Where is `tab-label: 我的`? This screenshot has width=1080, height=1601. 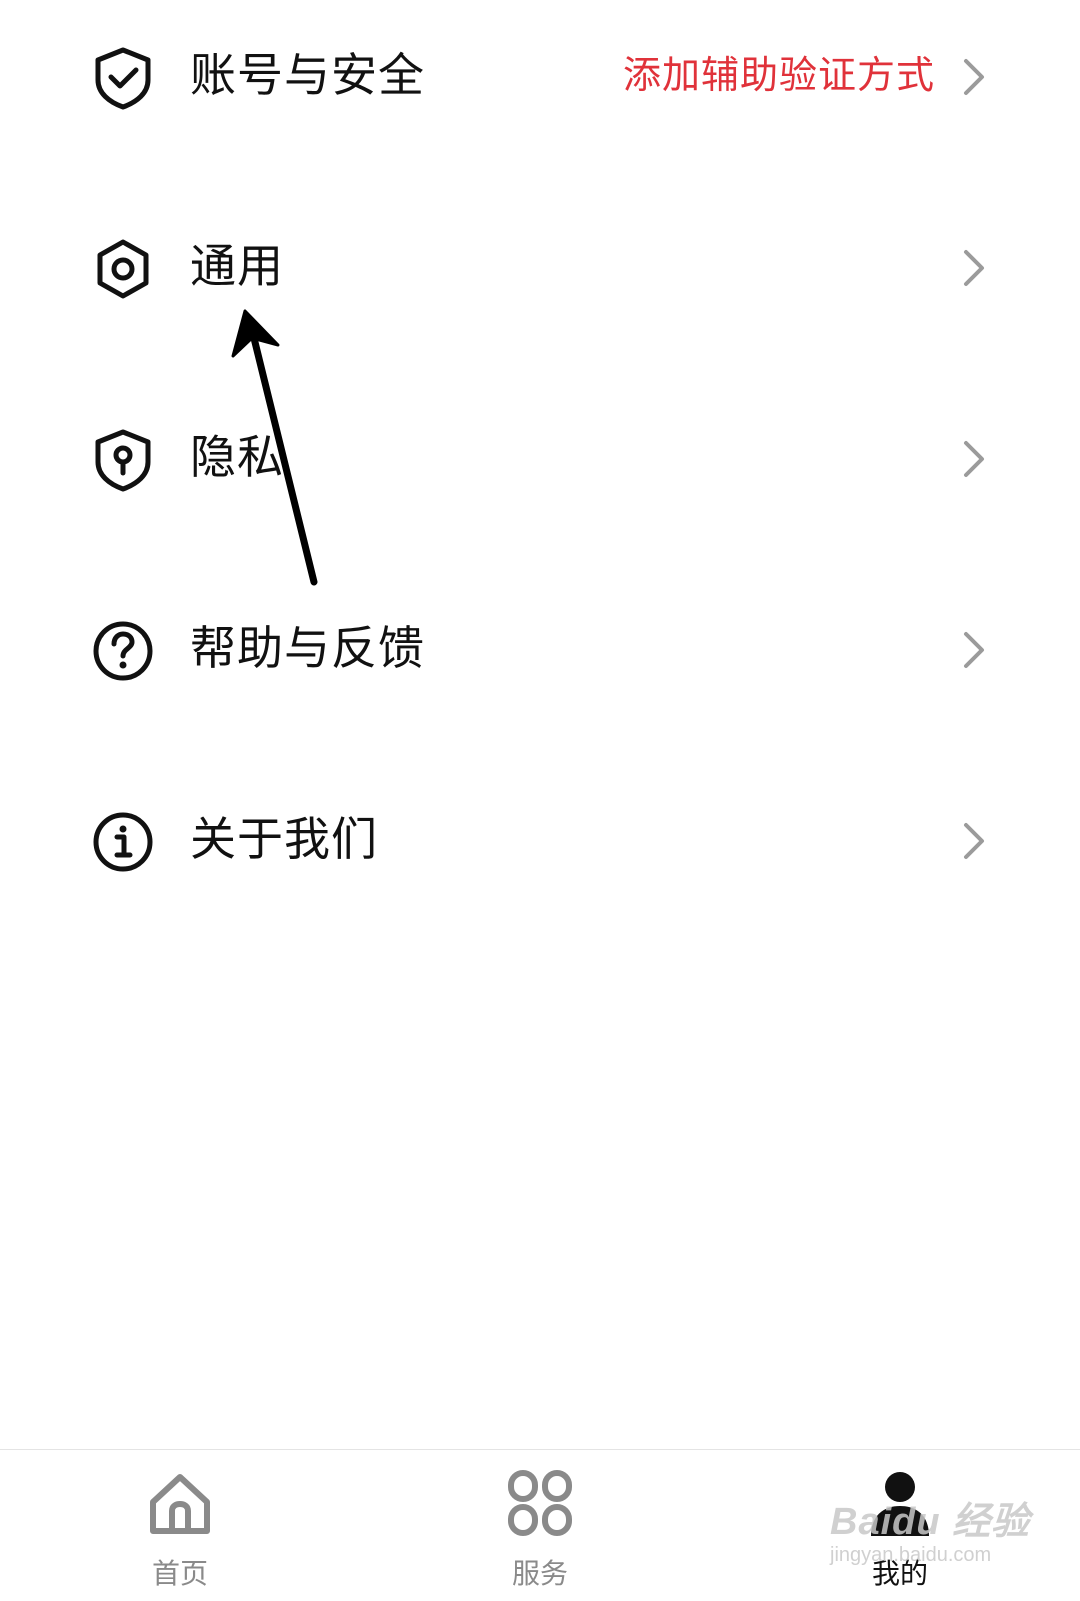 tab-label: 我的 is located at coordinates (899, 1573).